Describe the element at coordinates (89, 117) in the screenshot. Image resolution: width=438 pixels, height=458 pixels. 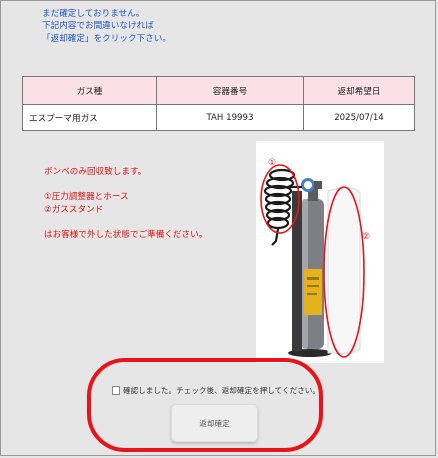
I see `cell-gas-type: エスプーマ用ガス` at that location.